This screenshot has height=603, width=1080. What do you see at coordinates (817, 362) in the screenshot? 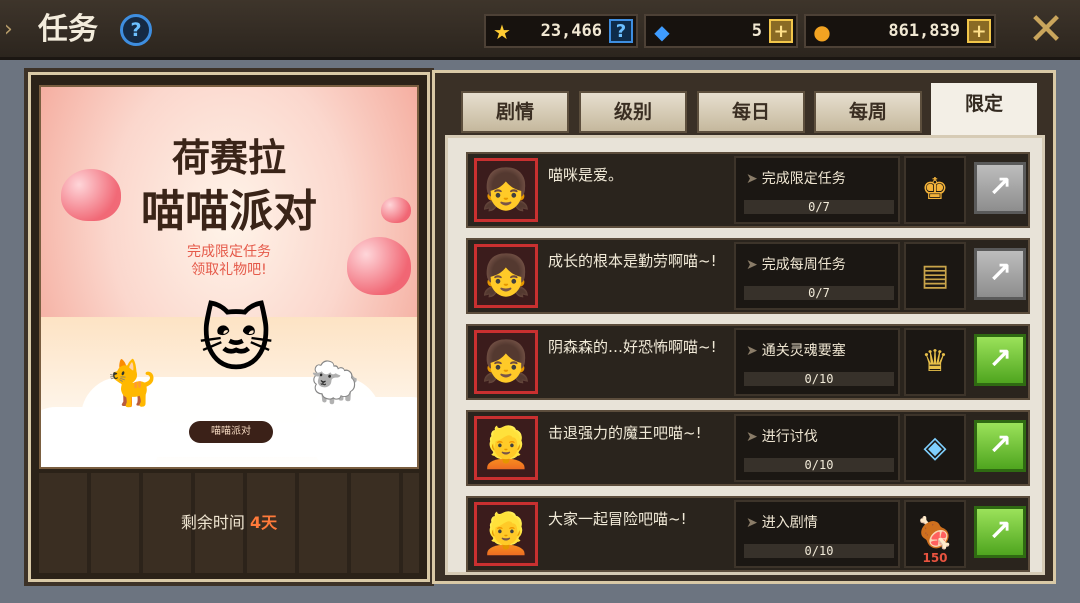
I see `quest-task: ➤ 通关灵魂要塞 0/10` at bounding box center [817, 362].